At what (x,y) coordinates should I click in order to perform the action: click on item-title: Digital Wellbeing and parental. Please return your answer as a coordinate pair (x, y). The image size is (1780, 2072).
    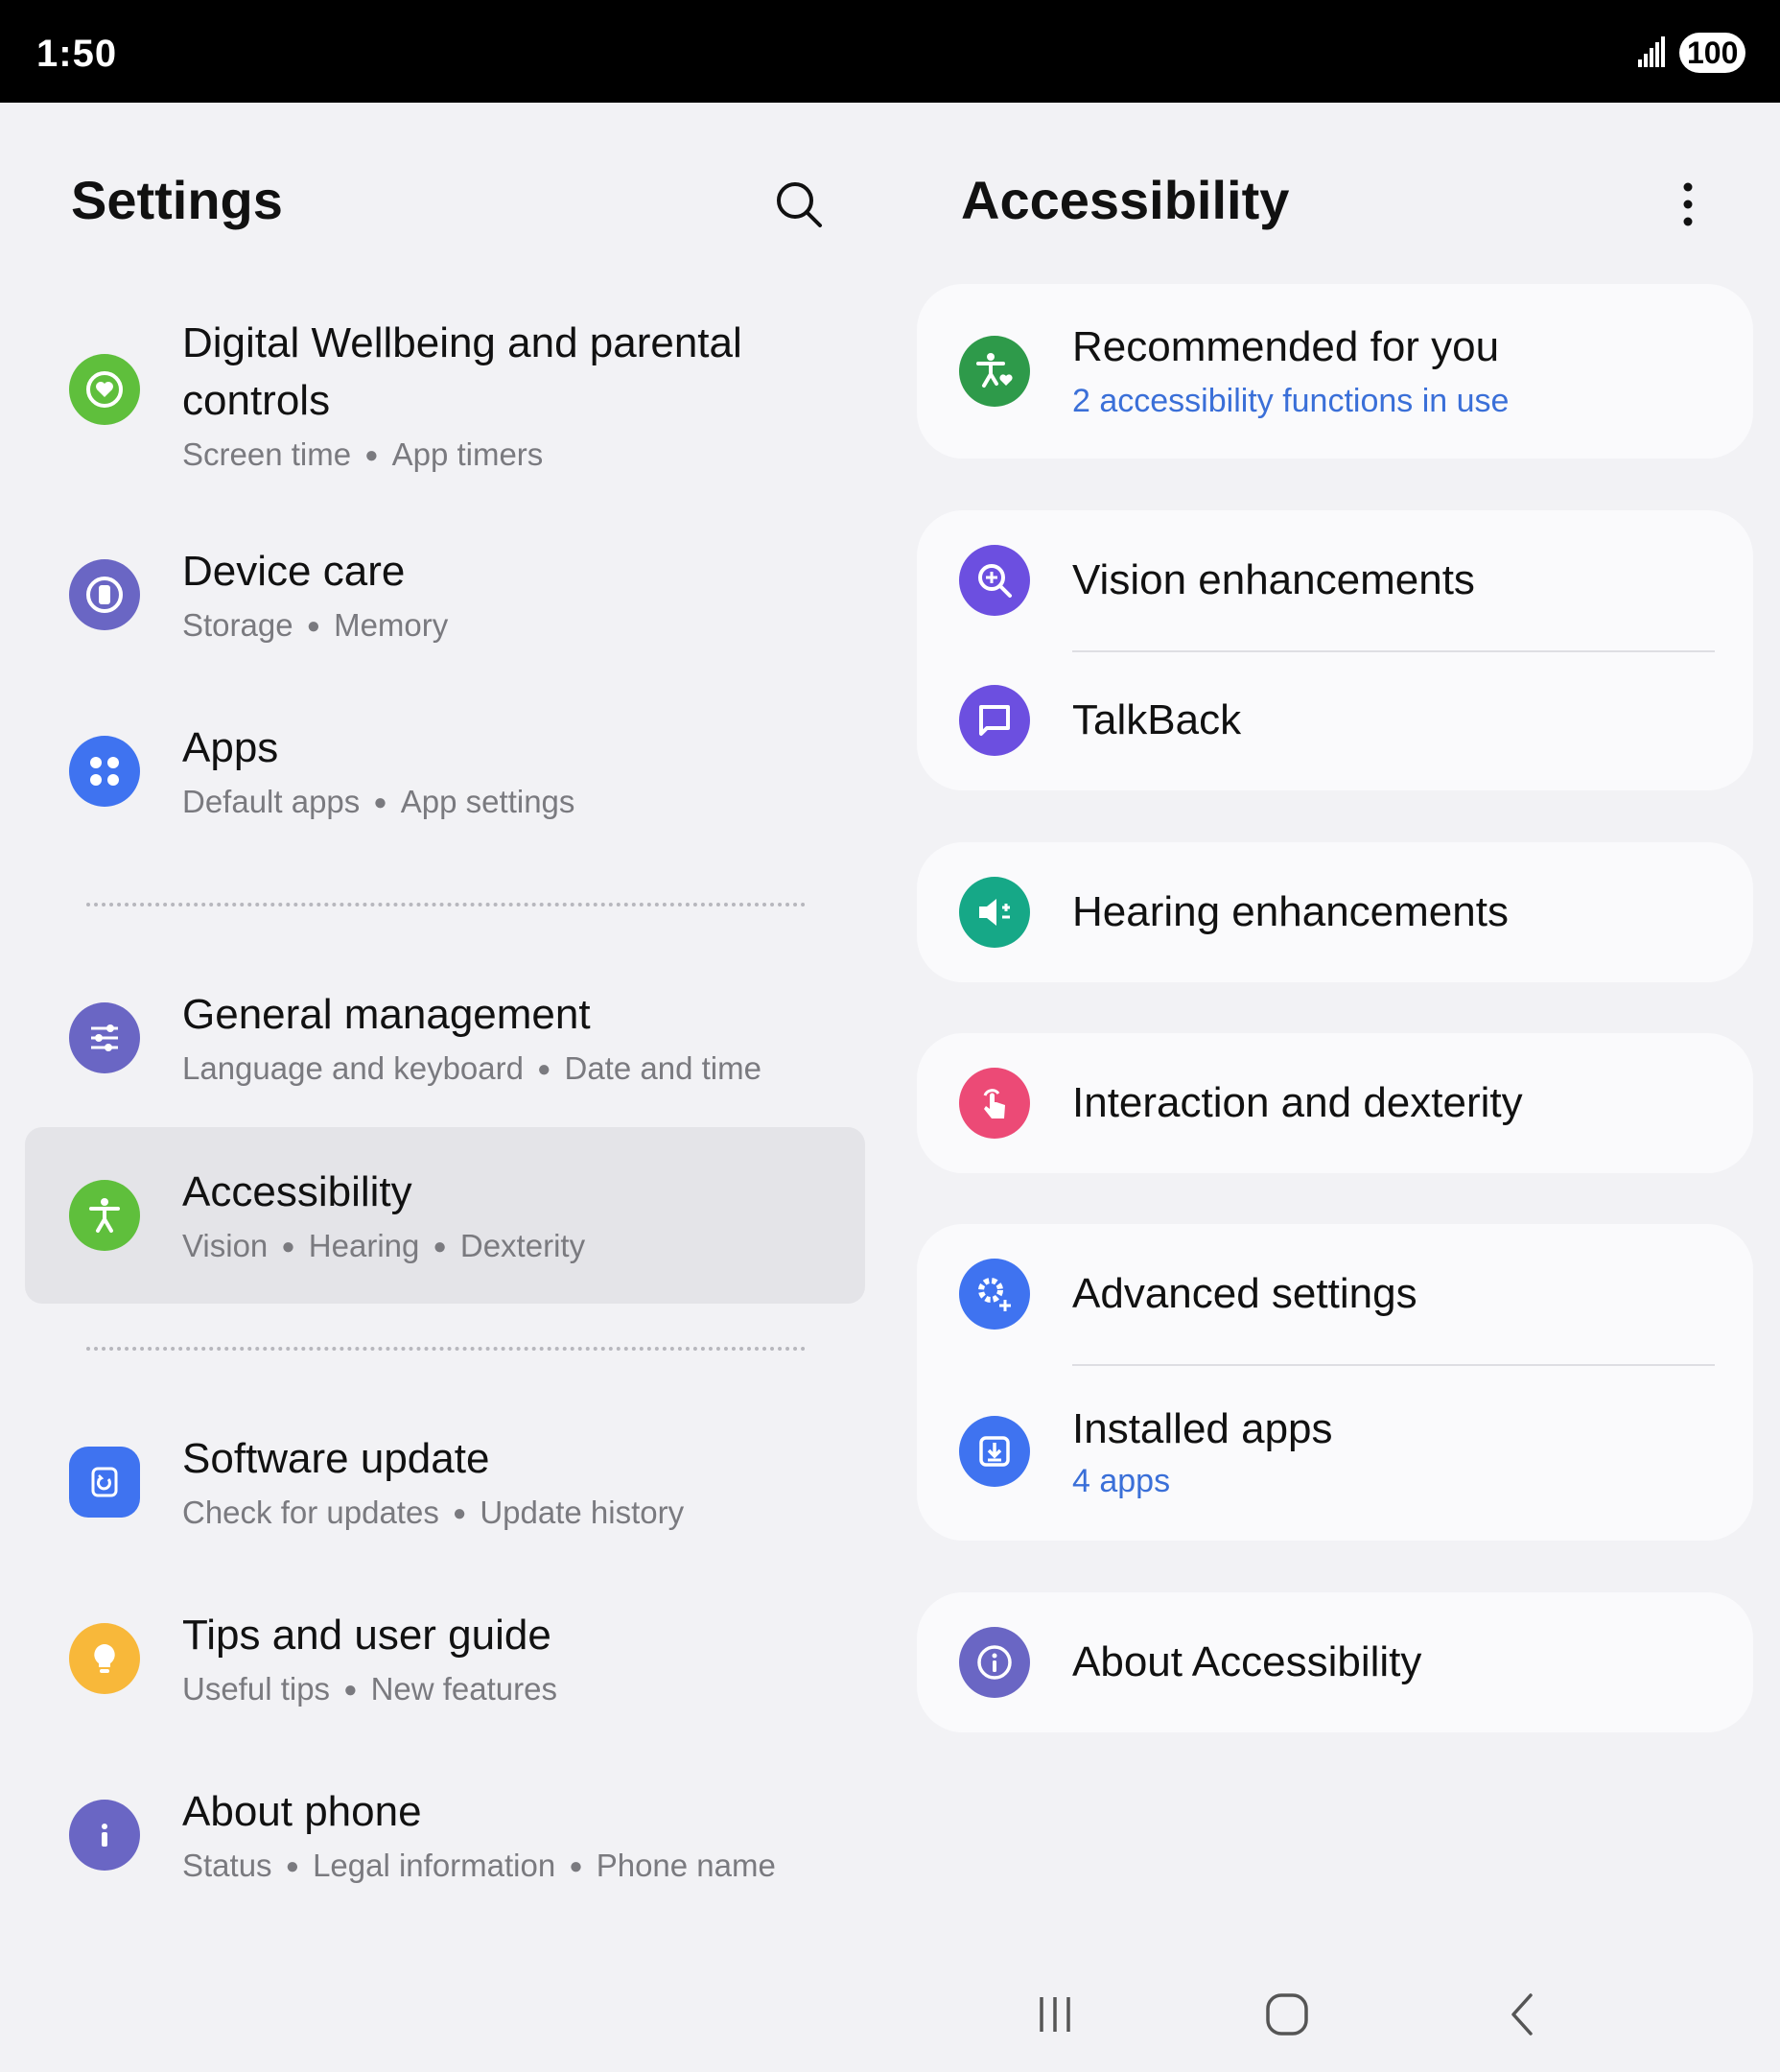
    Looking at the image, I should click on (462, 342).